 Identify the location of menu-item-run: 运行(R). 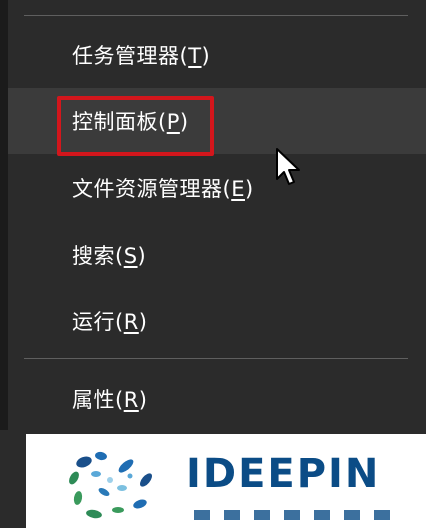
(217, 321).